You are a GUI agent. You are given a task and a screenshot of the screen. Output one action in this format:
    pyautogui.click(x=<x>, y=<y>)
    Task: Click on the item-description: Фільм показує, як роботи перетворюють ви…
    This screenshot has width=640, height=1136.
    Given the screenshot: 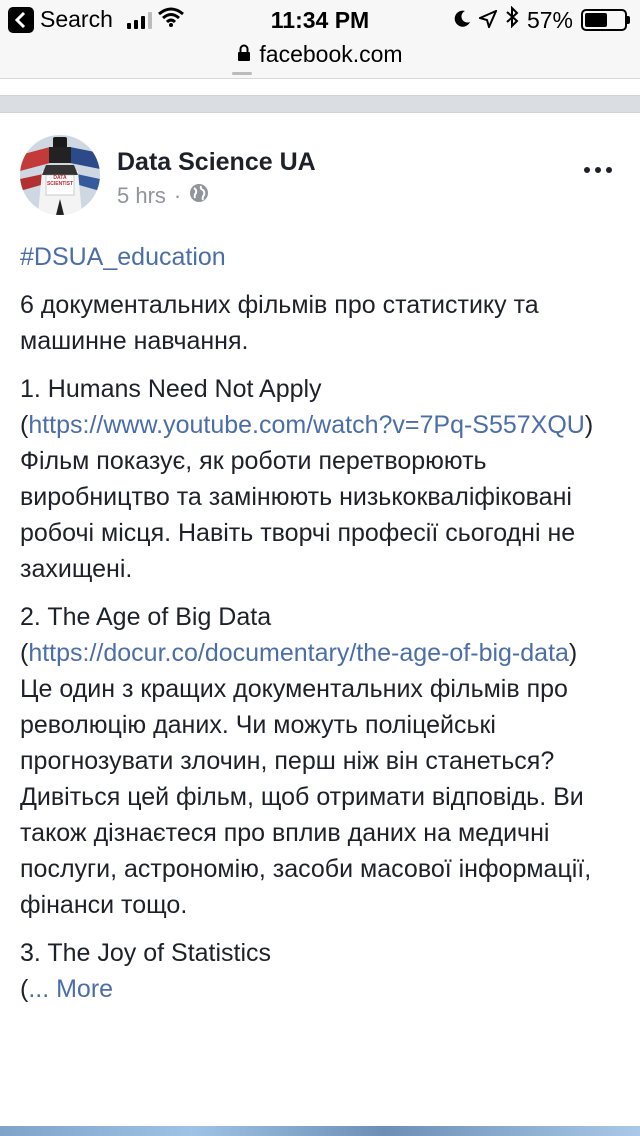 What is the action you would take?
    pyautogui.click(x=298, y=515)
    